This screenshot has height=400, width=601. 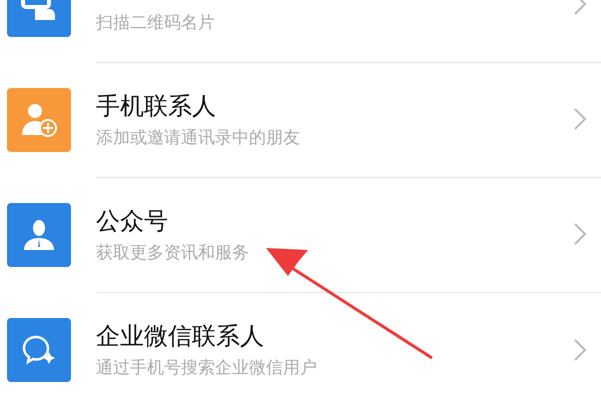 What do you see at coordinates (198, 137) in the screenshot?
I see `menu-subtitle: 添加或邀请通讯录中的朋友` at bounding box center [198, 137].